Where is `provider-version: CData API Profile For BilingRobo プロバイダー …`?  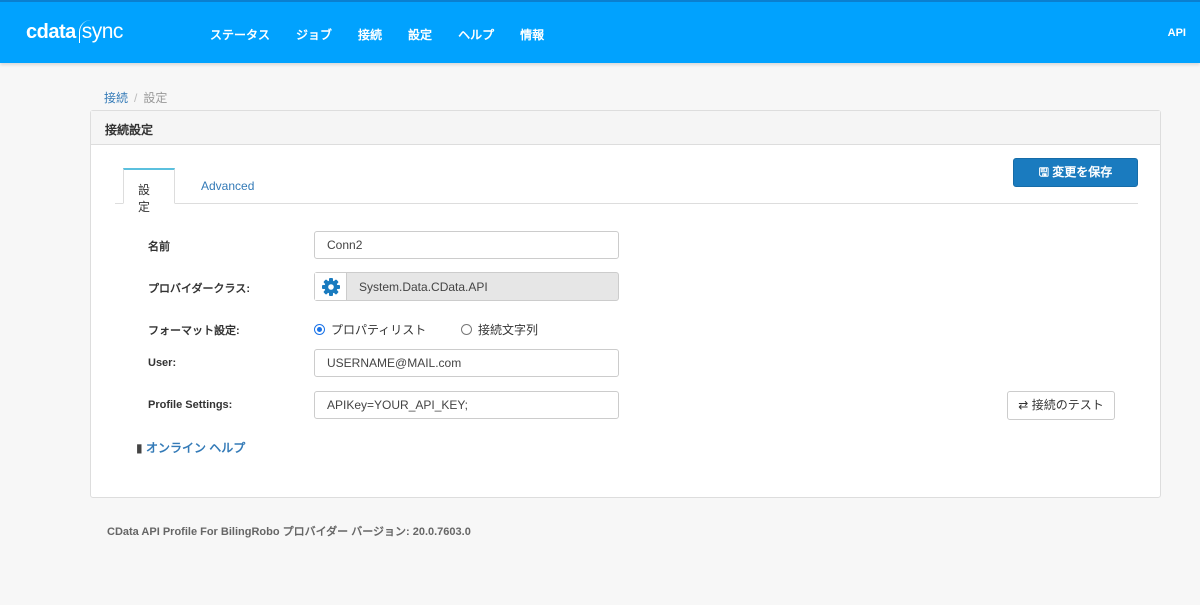
provider-version: CData API Profile For BilingRobo プロバイダー … is located at coordinates (289, 532).